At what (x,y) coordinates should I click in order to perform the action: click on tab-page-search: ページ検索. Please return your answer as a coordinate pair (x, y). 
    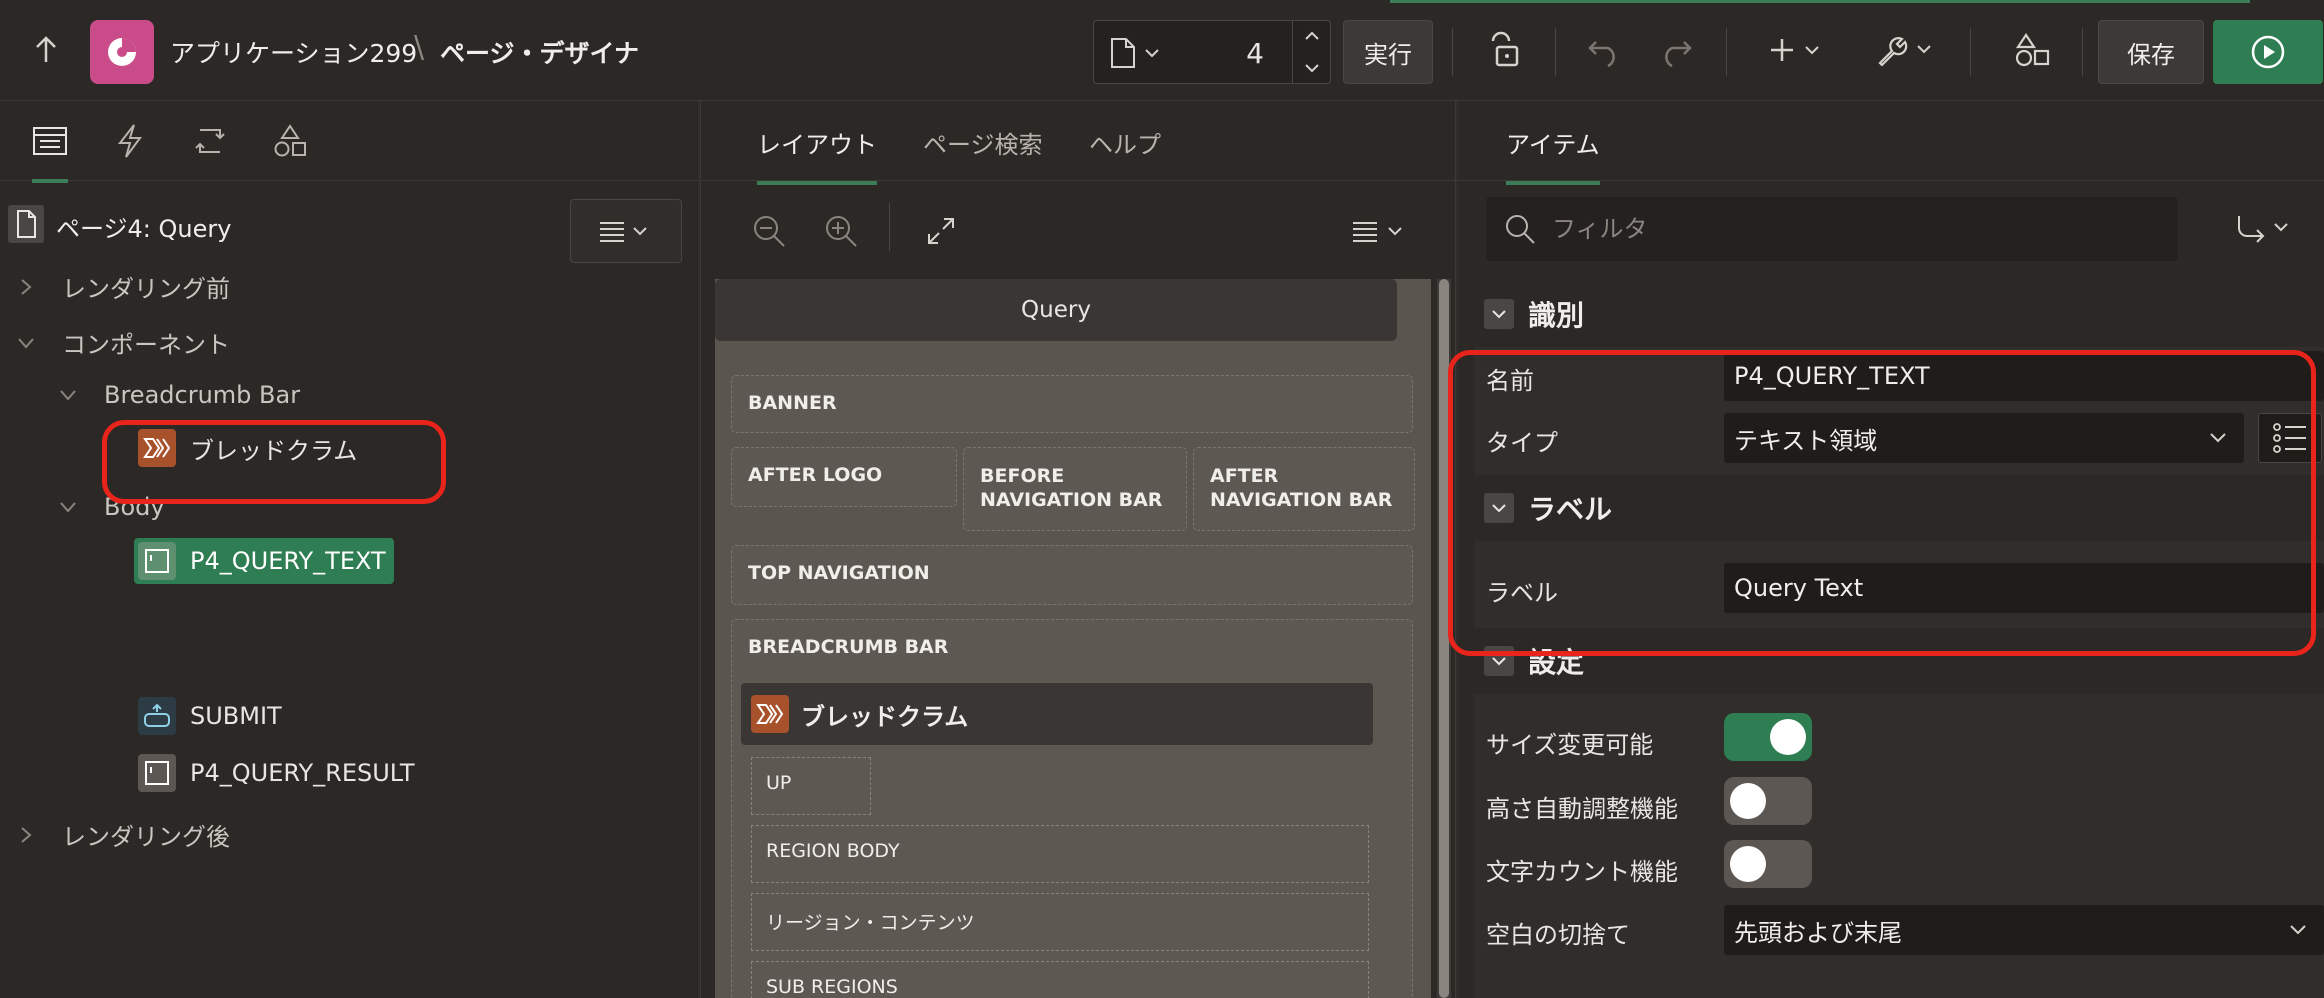
    Looking at the image, I should click on (983, 142).